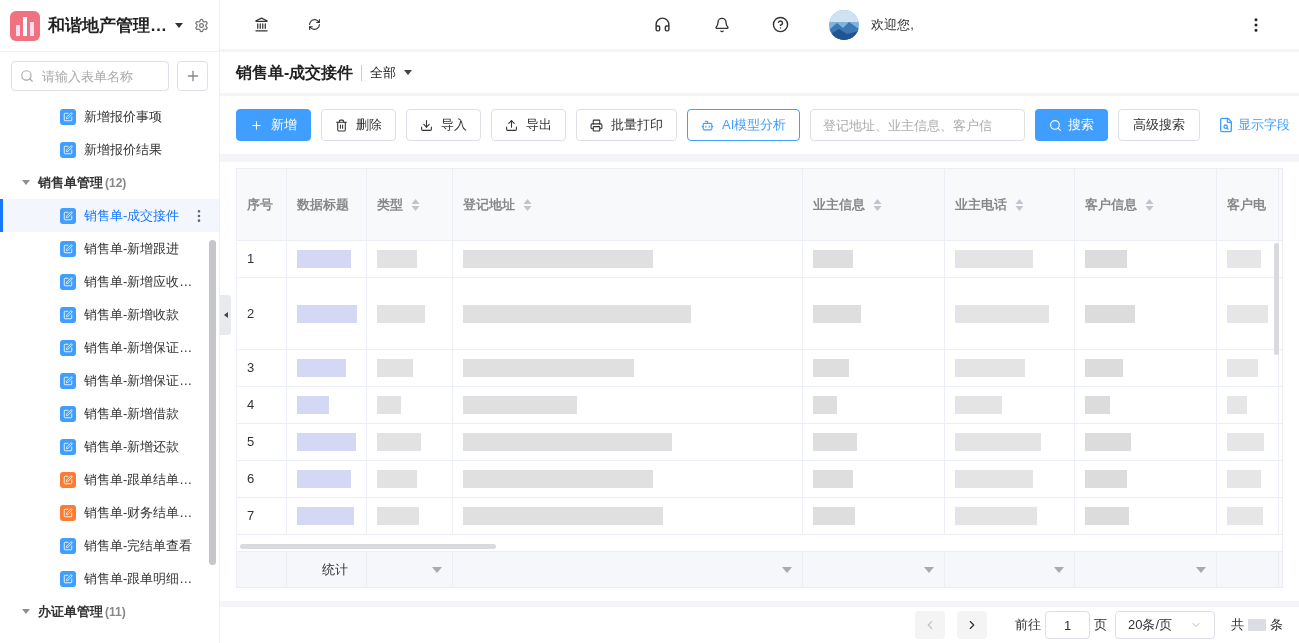 This screenshot has height=643, width=1299. What do you see at coordinates (1276, 299) in the screenshot?
I see `vertical-scrollbar` at bounding box center [1276, 299].